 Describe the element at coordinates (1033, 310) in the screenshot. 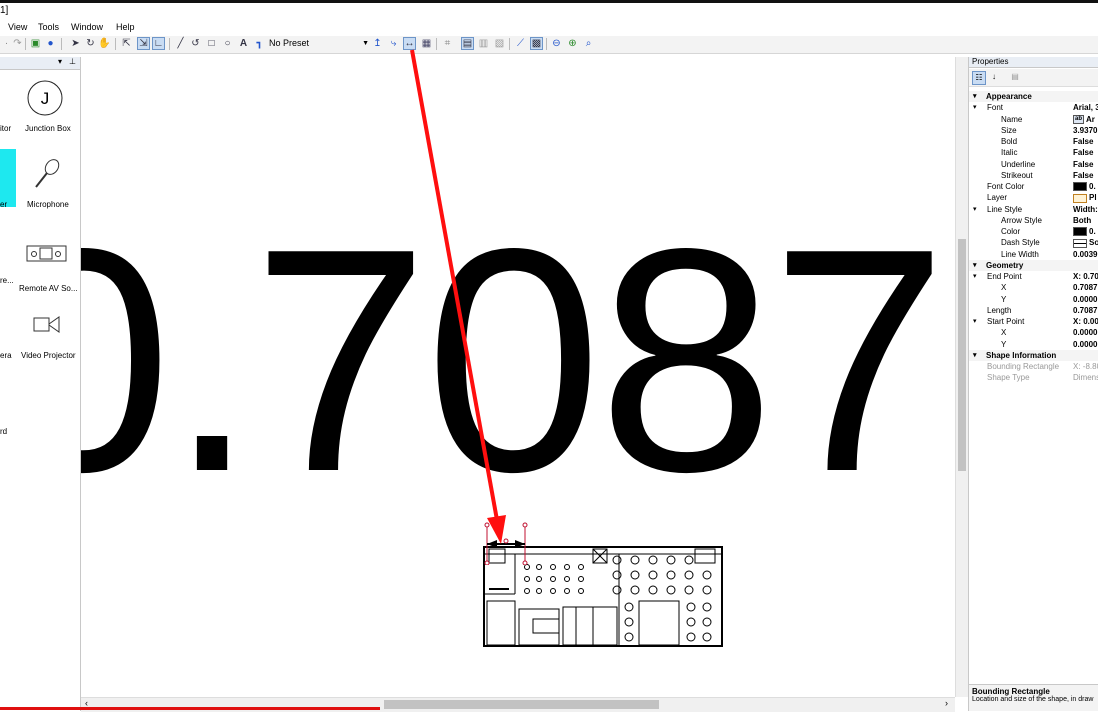

I see `property-row: Length 0.7087` at that location.